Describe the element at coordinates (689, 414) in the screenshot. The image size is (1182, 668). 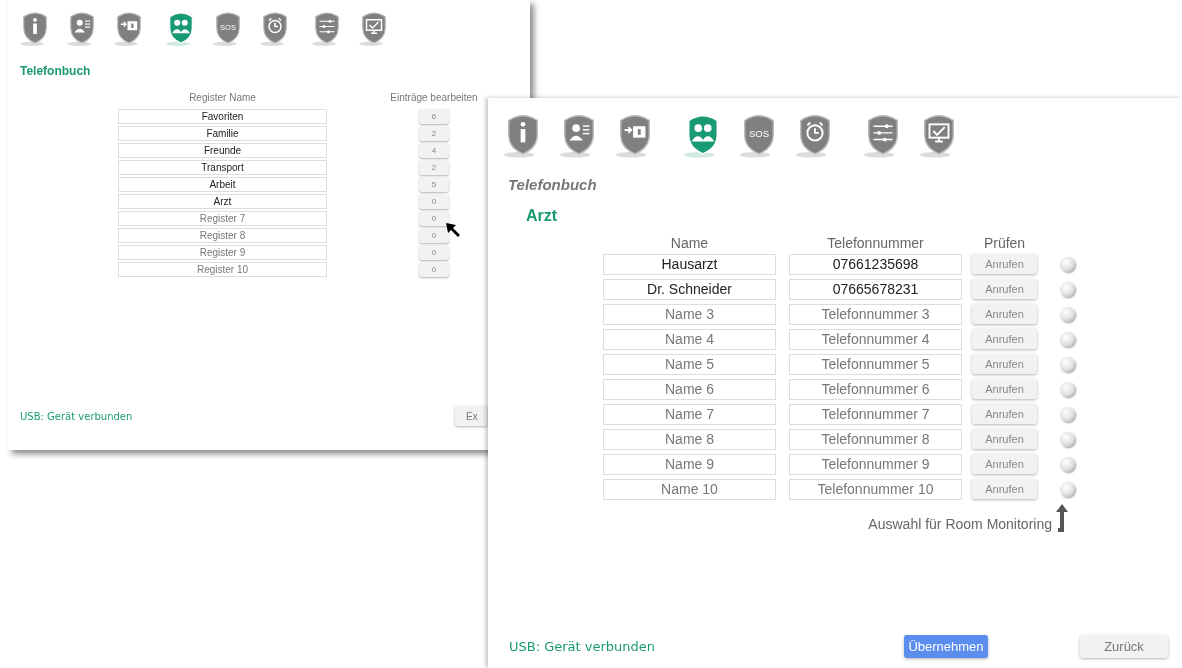
I see `name-field: Name 7` at that location.